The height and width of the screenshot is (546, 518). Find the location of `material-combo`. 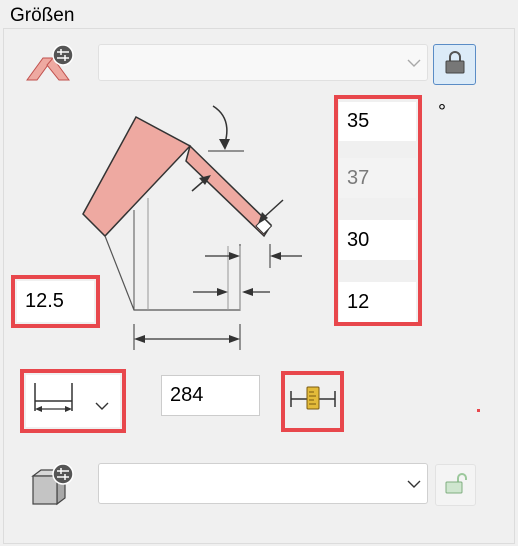

material-combo is located at coordinates (263, 483).